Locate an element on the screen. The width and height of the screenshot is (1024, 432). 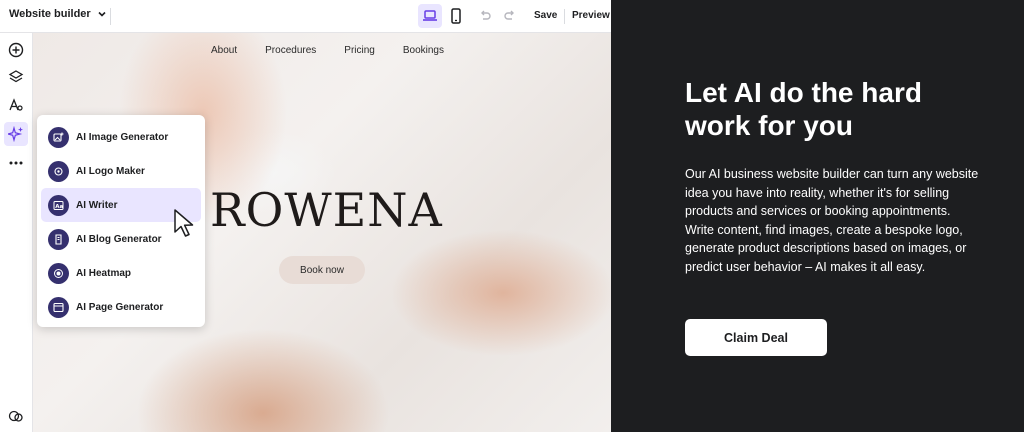
styles-button is located at coordinates (16, 105).